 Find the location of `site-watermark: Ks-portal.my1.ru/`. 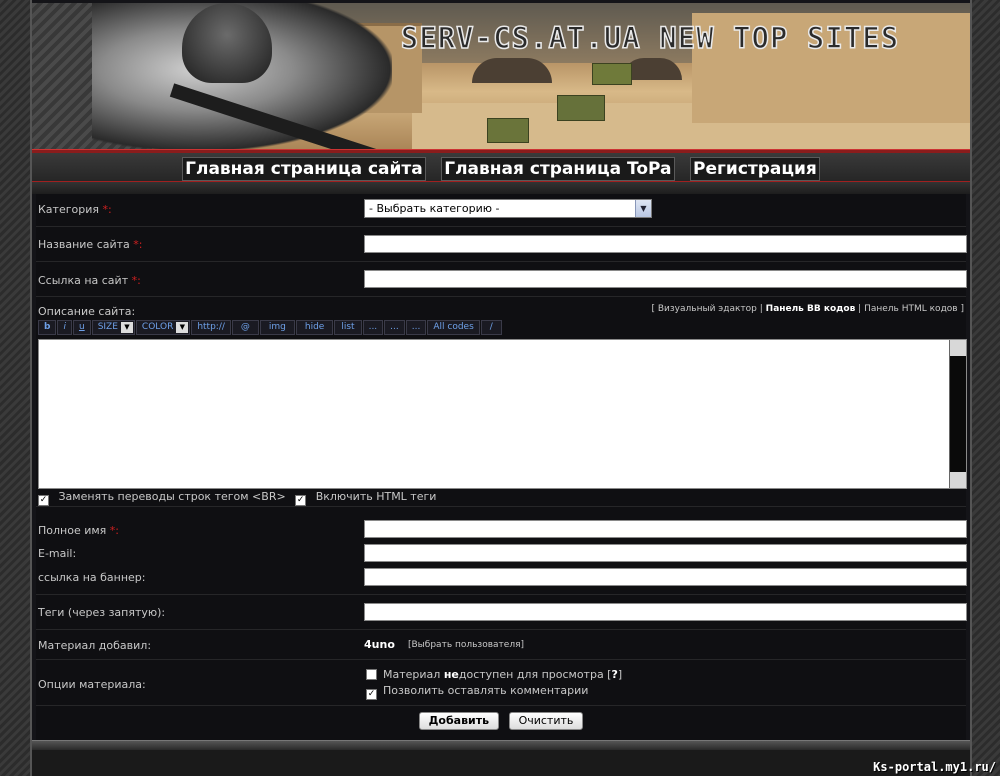

site-watermark: Ks-portal.my1.ru/ is located at coordinates (934, 767).